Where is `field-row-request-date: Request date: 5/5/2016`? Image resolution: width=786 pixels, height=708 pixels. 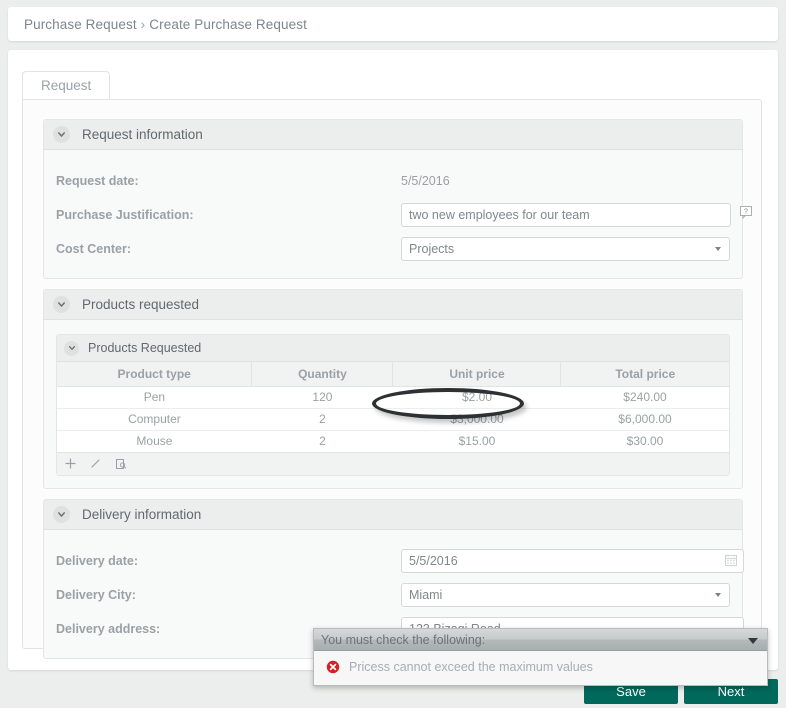
field-row-request-date: Request date: 5/5/2016 is located at coordinates (393, 181).